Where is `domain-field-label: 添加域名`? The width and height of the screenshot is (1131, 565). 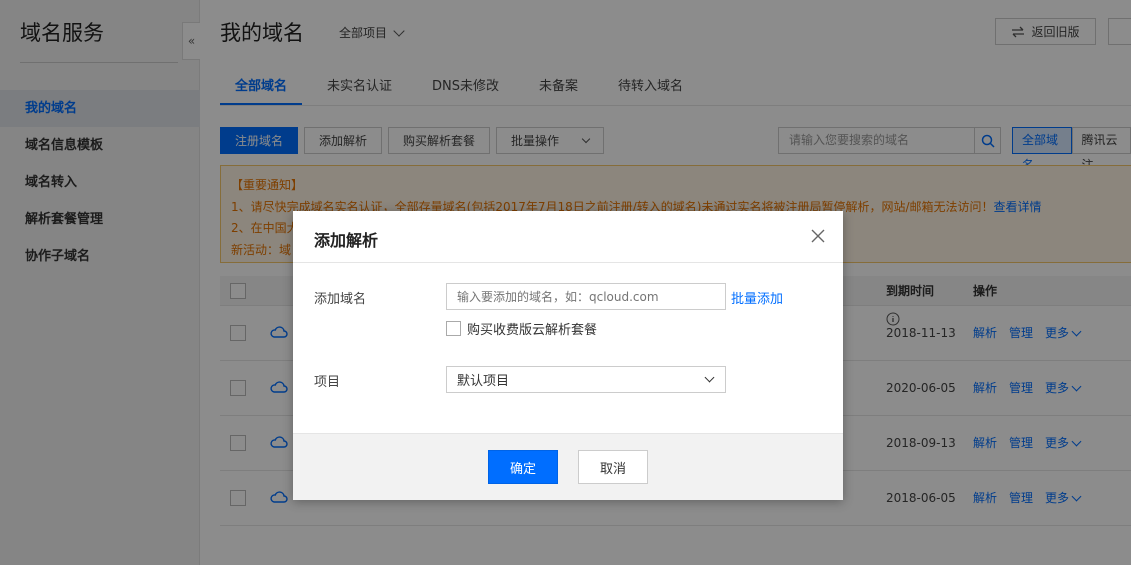 domain-field-label: 添加域名 is located at coordinates (340, 299).